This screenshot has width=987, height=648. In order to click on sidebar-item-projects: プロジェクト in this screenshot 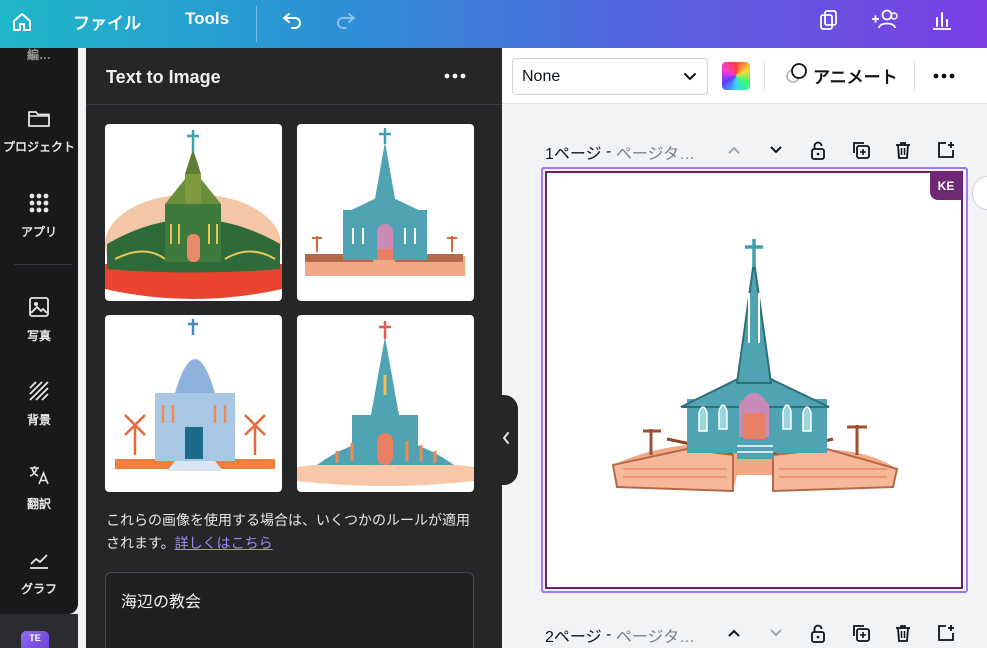, I will do `click(39, 130)`.